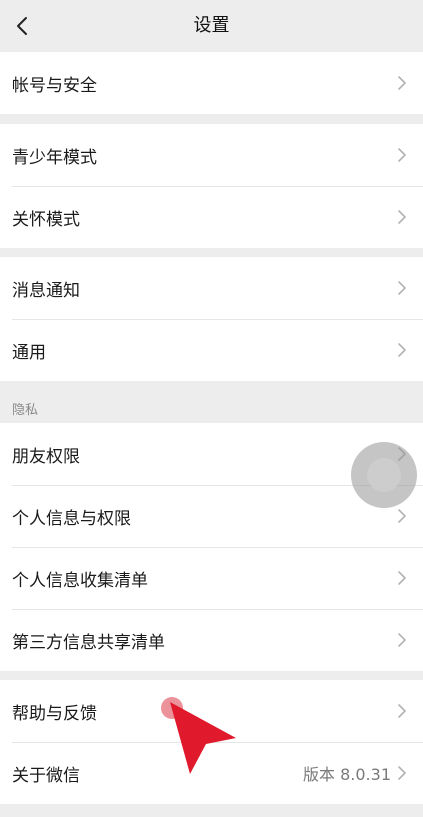 The image size is (423, 817). Describe the element at coordinates (211, 350) in the screenshot. I see `row-general: 通用` at that location.